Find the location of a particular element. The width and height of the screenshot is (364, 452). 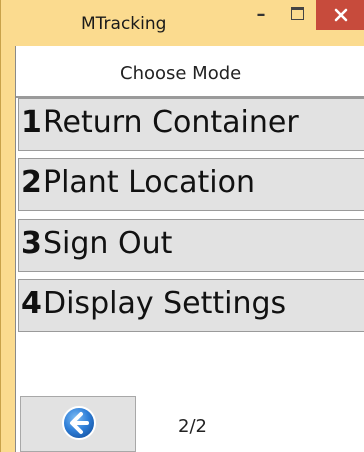

maximize-icon is located at coordinates (297, 13).